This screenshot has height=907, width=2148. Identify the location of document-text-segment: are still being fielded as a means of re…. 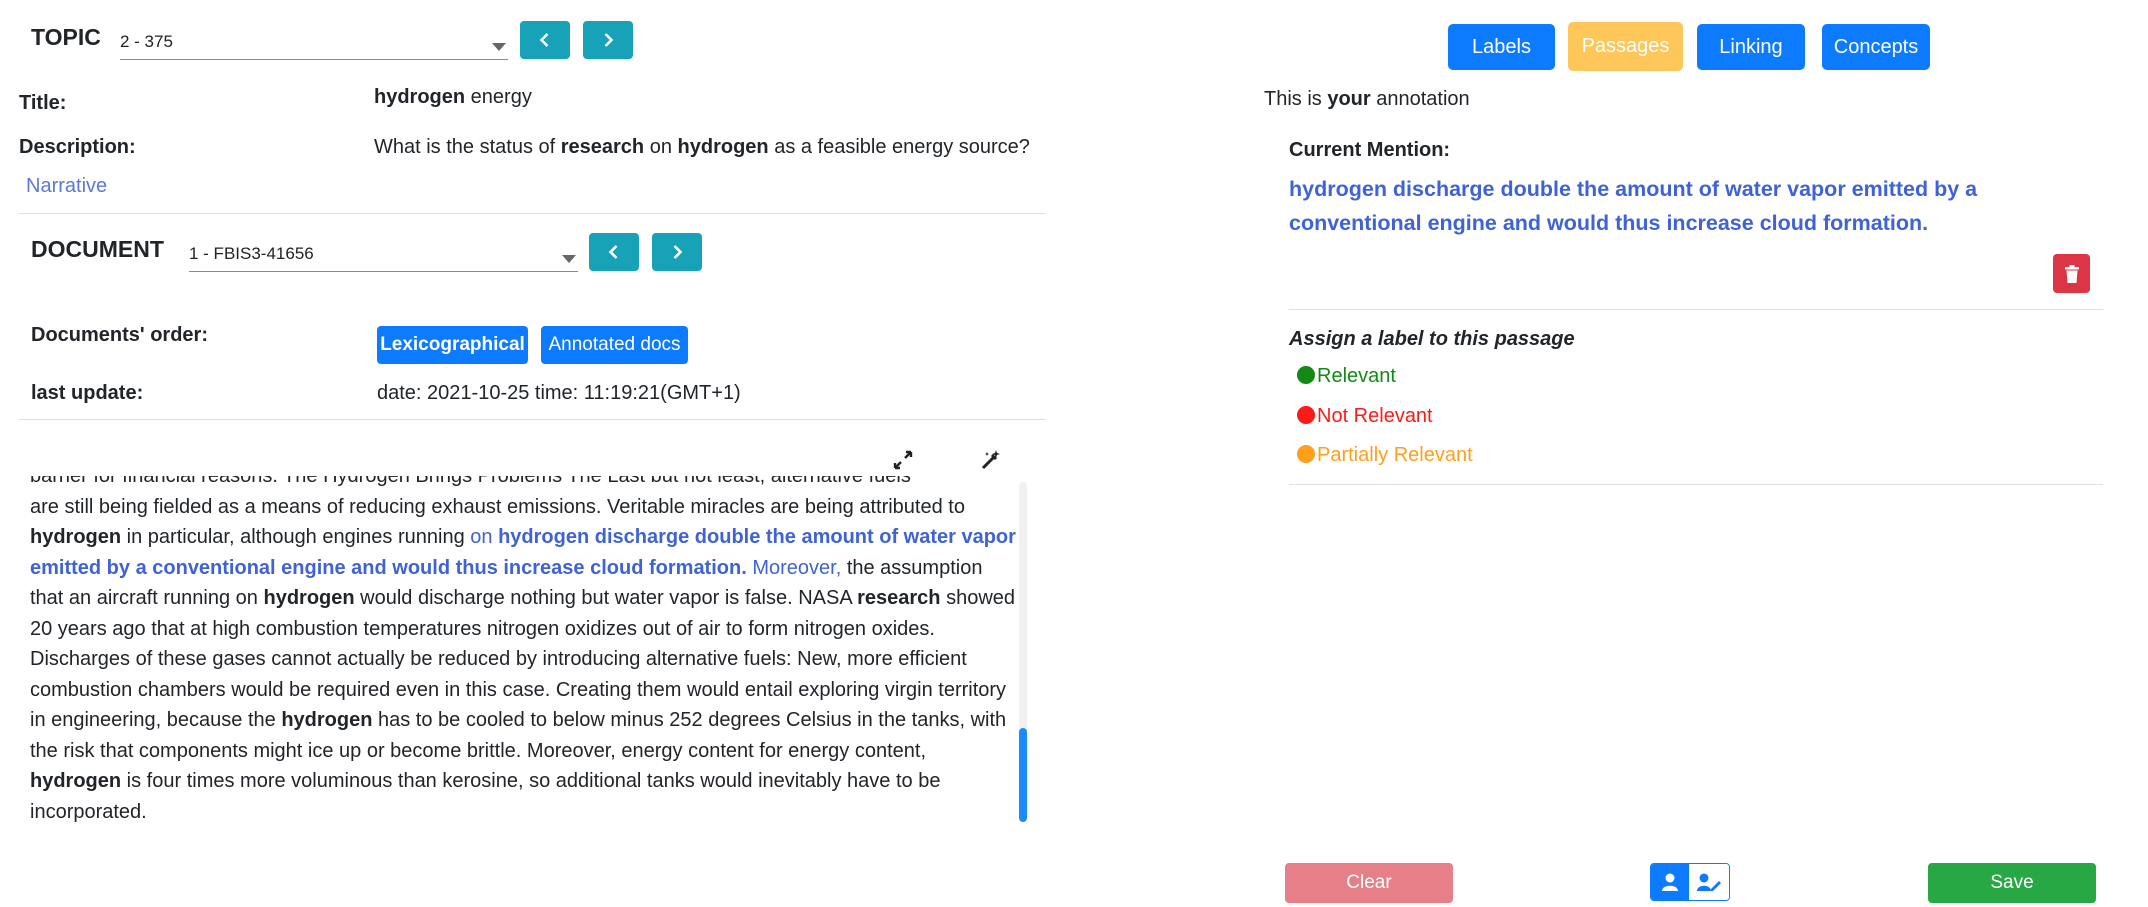
(497, 506).